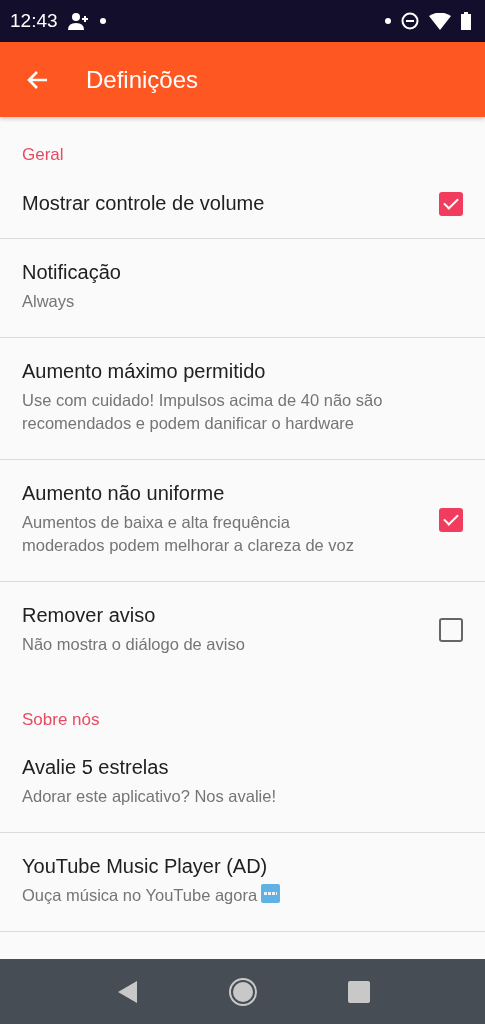 The height and width of the screenshot is (1024, 485). I want to click on preference-summary: Não mostra o diálogo de aviso, so click(134, 644).